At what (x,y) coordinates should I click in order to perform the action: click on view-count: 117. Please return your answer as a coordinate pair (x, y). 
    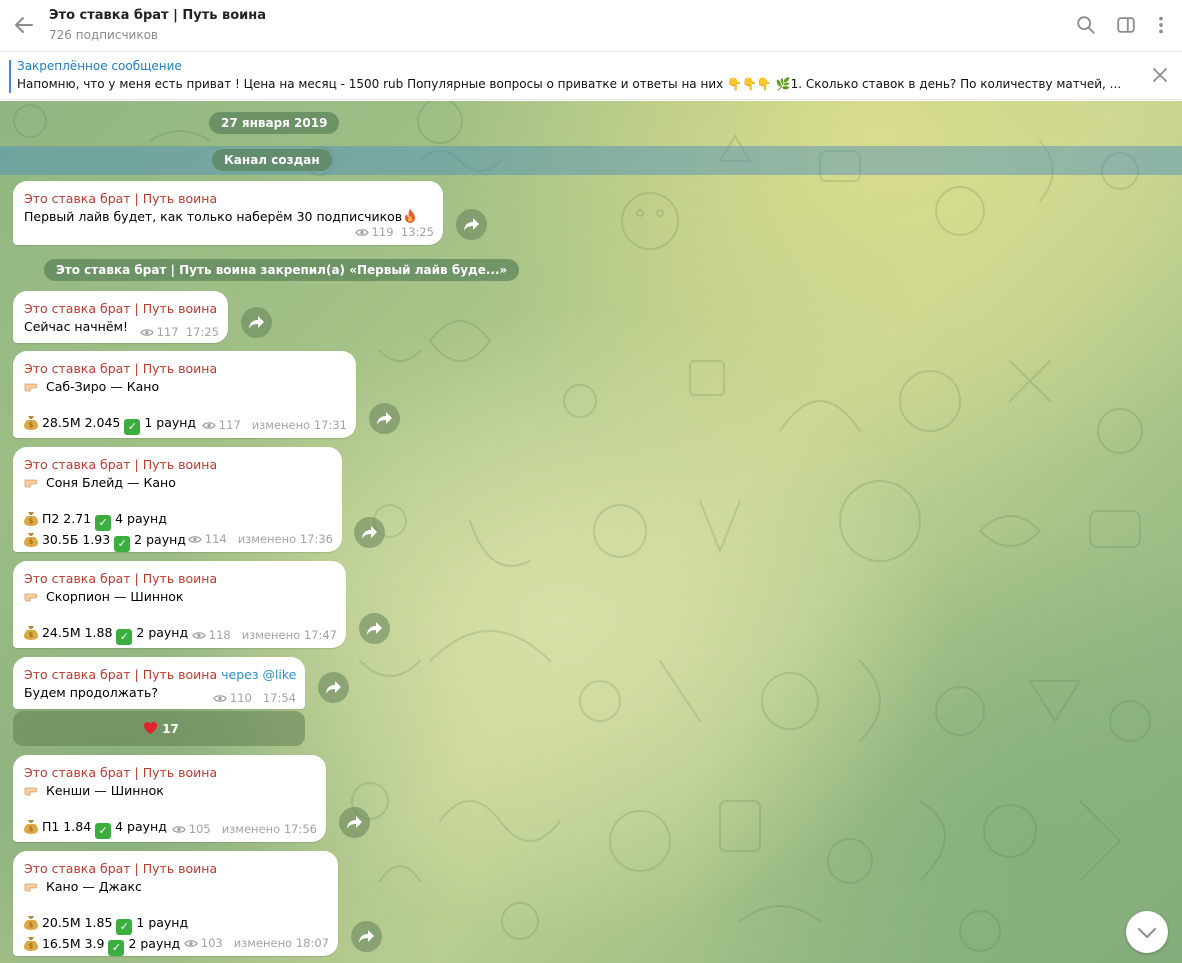
    Looking at the image, I should click on (167, 332).